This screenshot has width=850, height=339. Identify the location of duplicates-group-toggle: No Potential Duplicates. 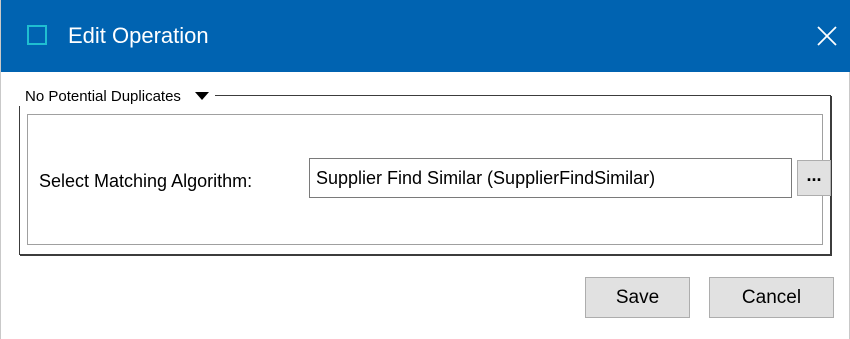
(117, 96).